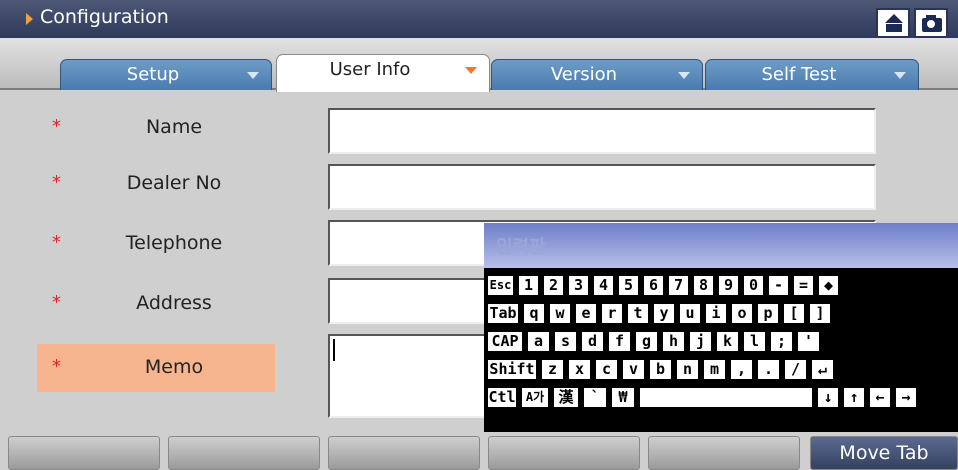 The height and width of the screenshot is (470, 958). Describe the element at coordinates (534, 313) in the screenshot. I see `key-q: q` at that location.